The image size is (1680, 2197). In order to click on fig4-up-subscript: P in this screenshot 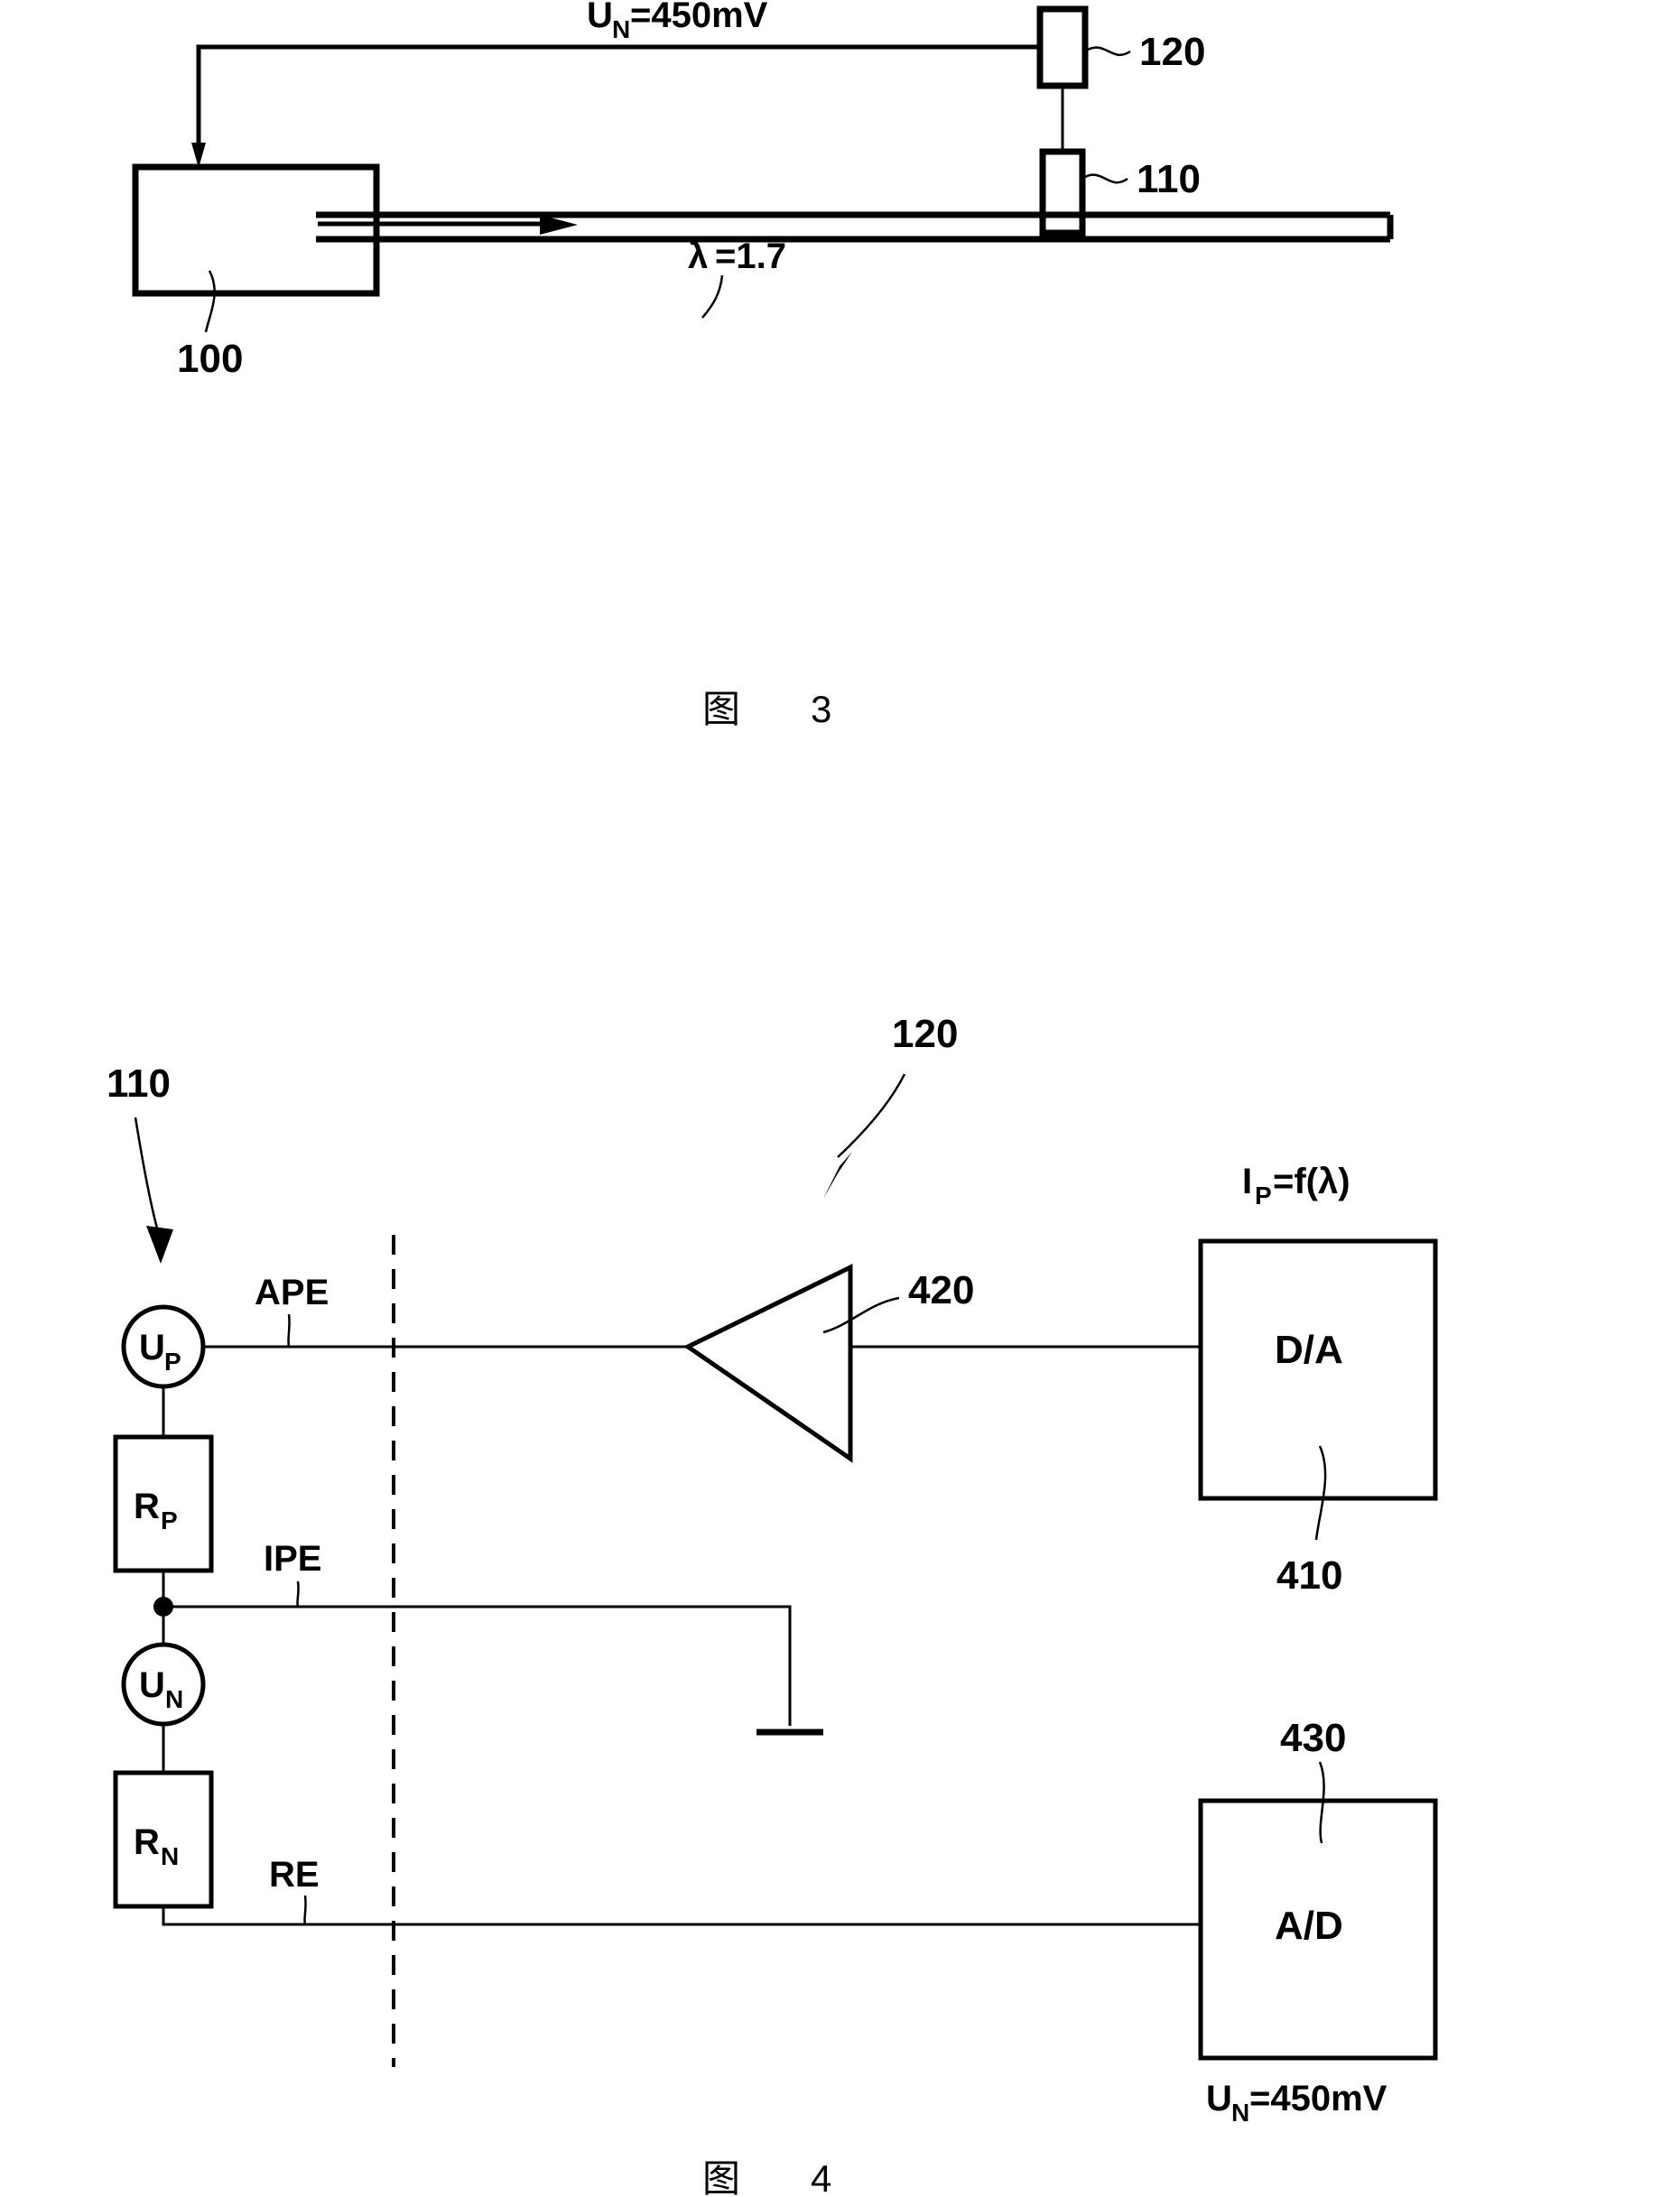, I will do `click(172, 1362)`.